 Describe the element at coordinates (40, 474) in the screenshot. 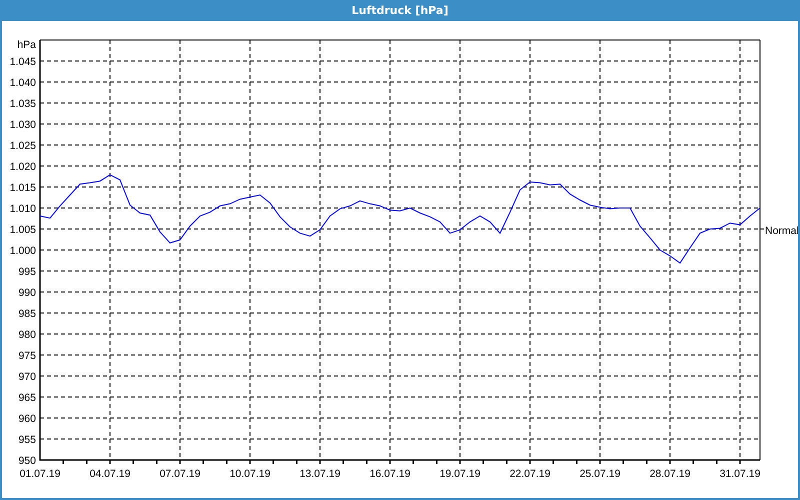

I see `x-tick-label: 01.07.19` at that location.